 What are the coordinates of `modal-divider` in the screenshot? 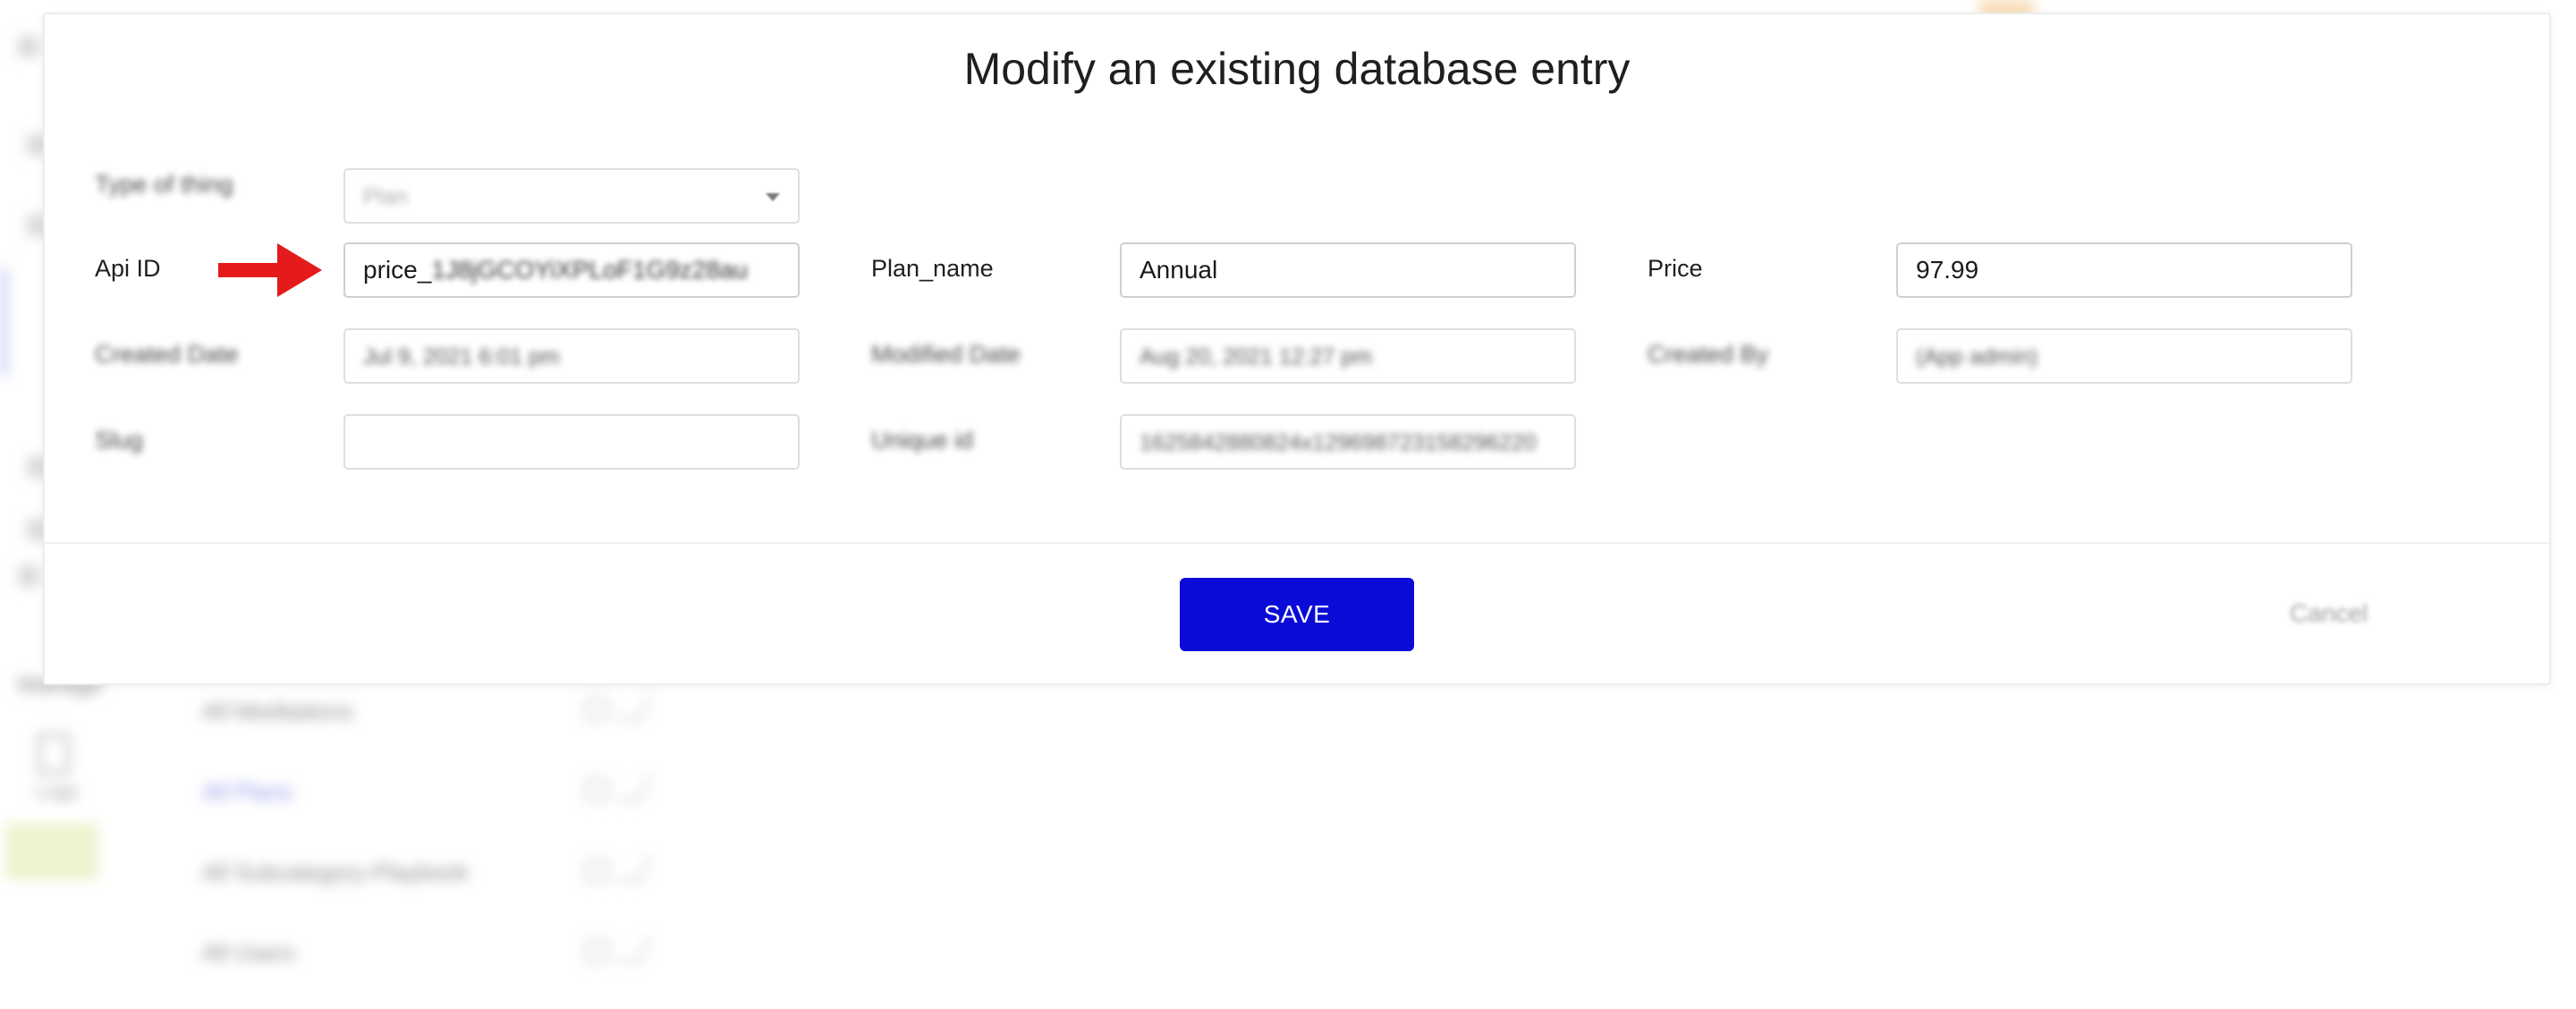 It's located at (1297, 543).